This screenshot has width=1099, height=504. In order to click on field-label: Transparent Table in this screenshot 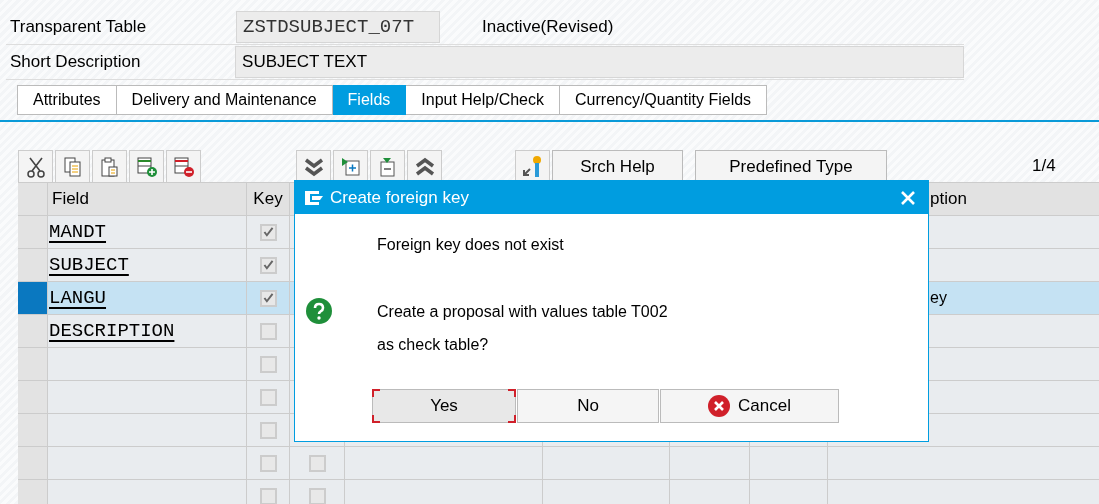, I will do `click(78, 27)`.